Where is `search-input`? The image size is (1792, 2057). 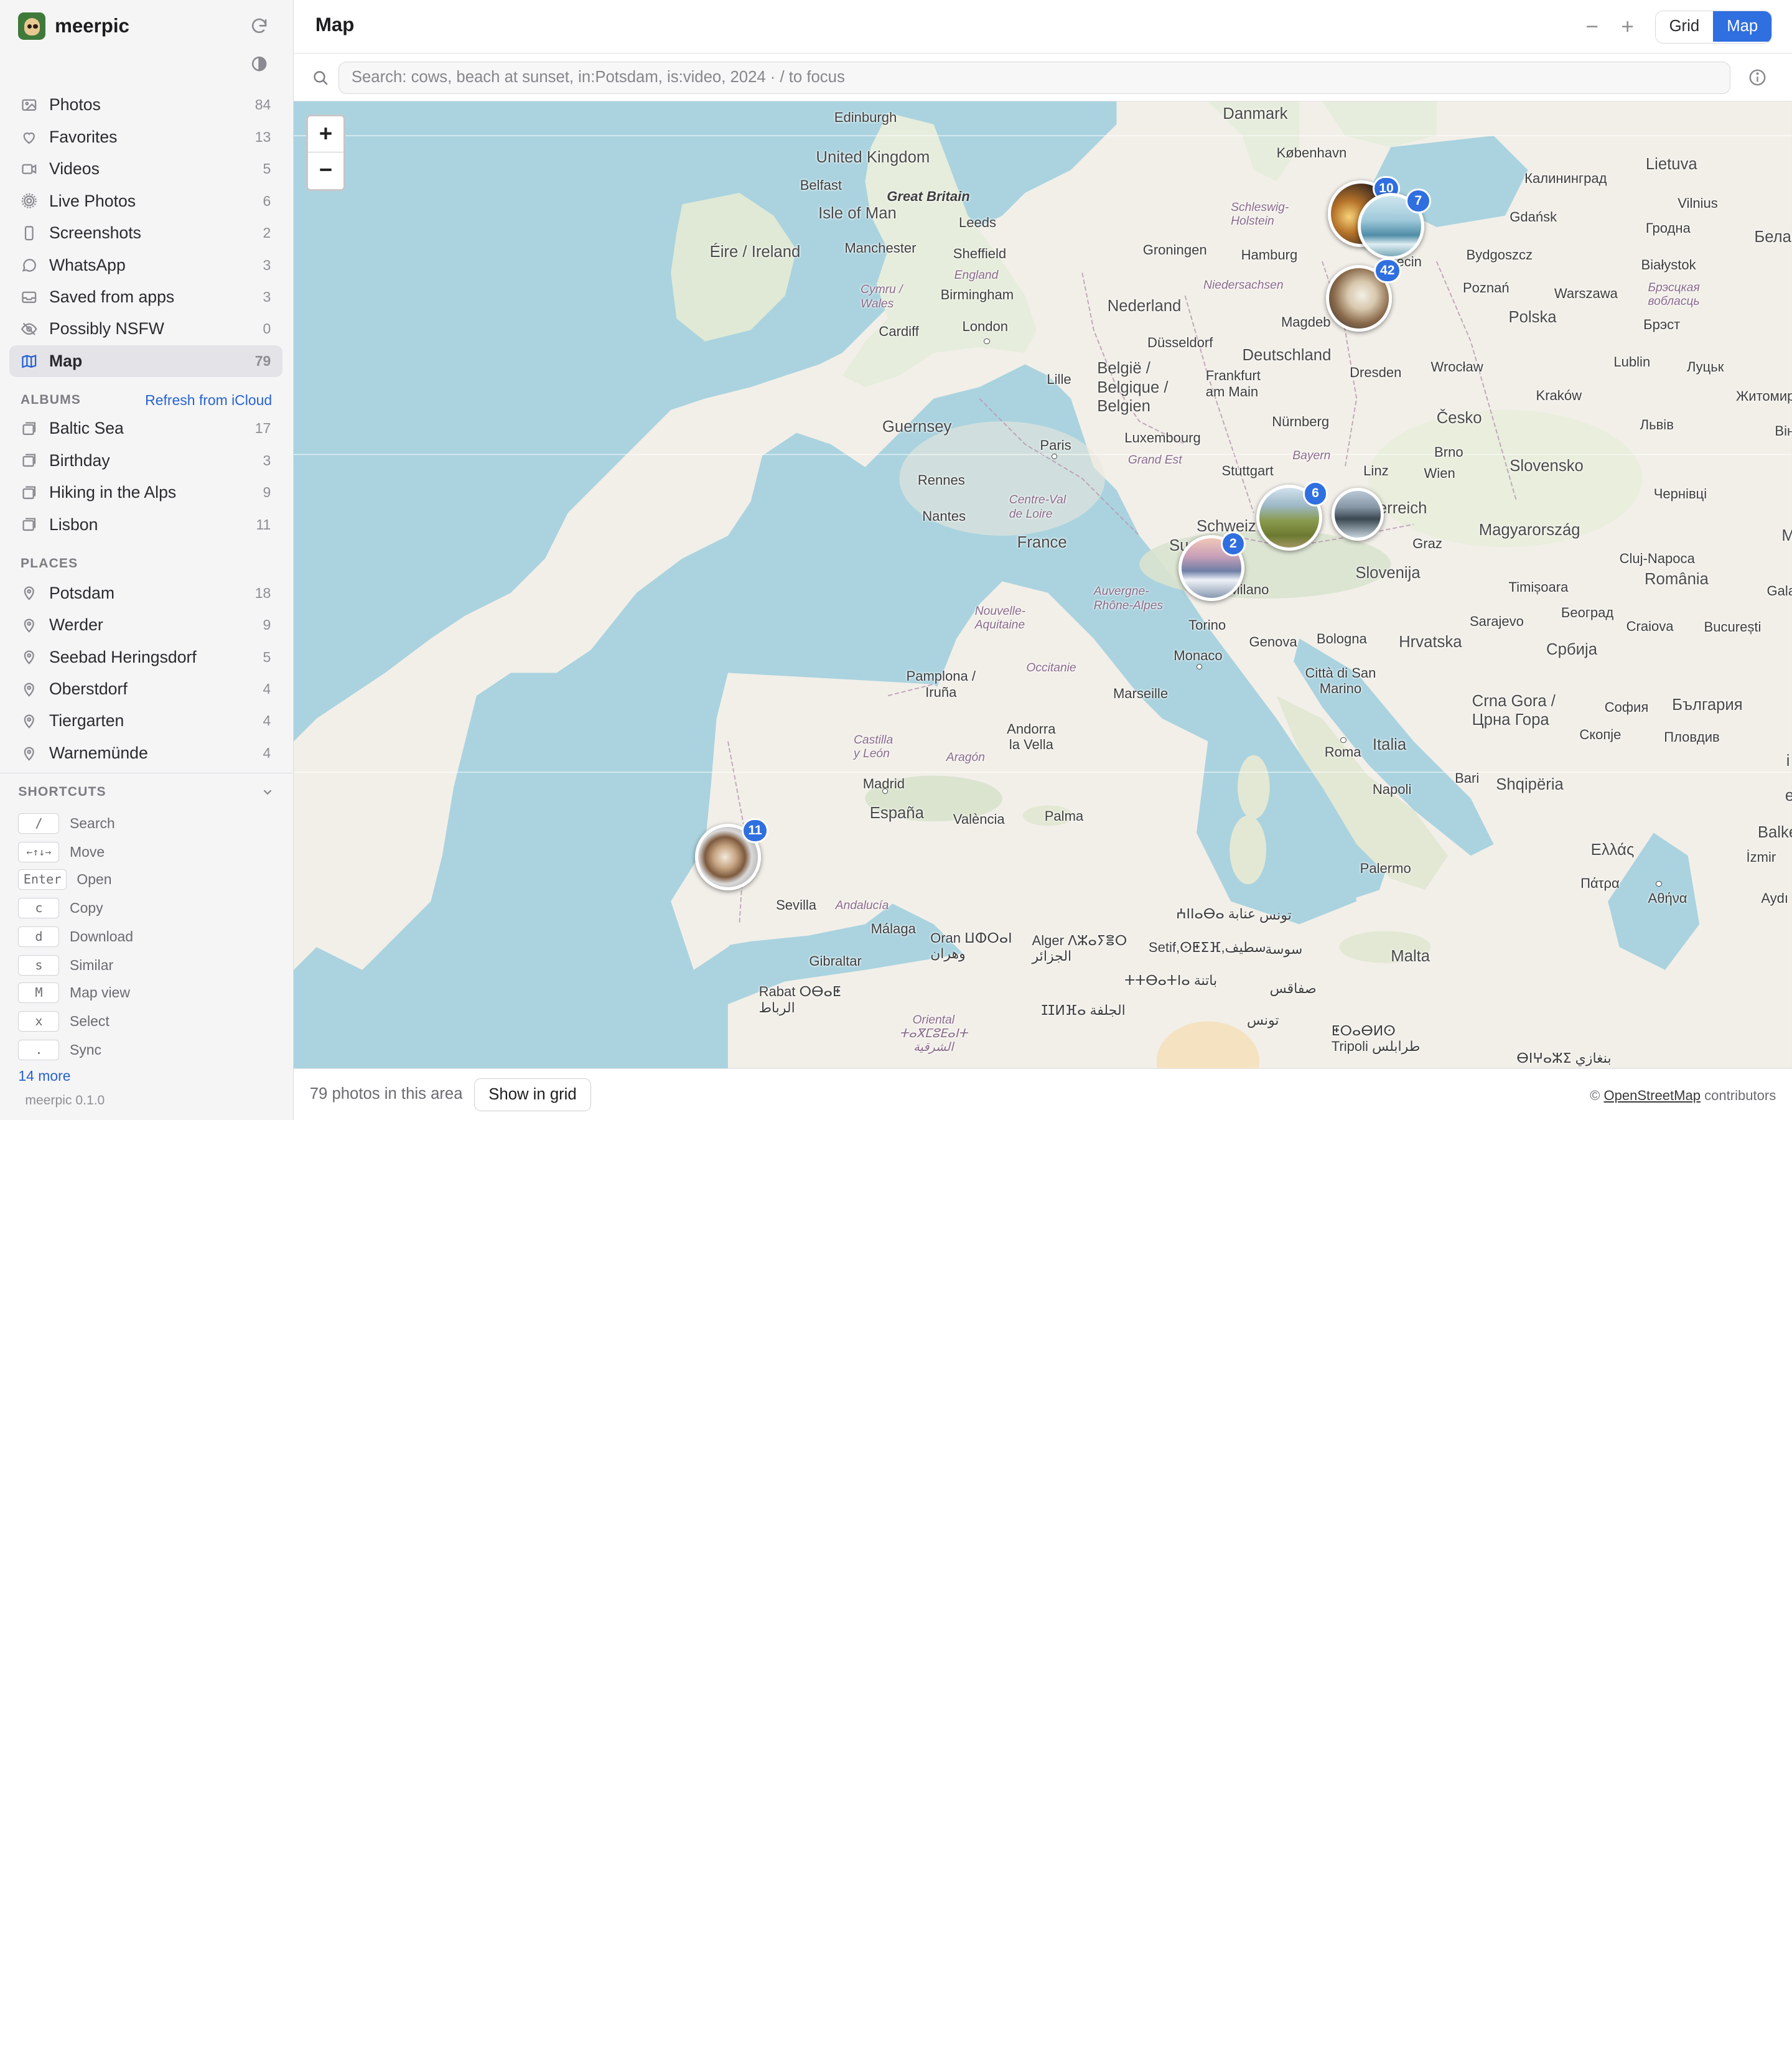 search-input is located at coordinates (1034, 78).